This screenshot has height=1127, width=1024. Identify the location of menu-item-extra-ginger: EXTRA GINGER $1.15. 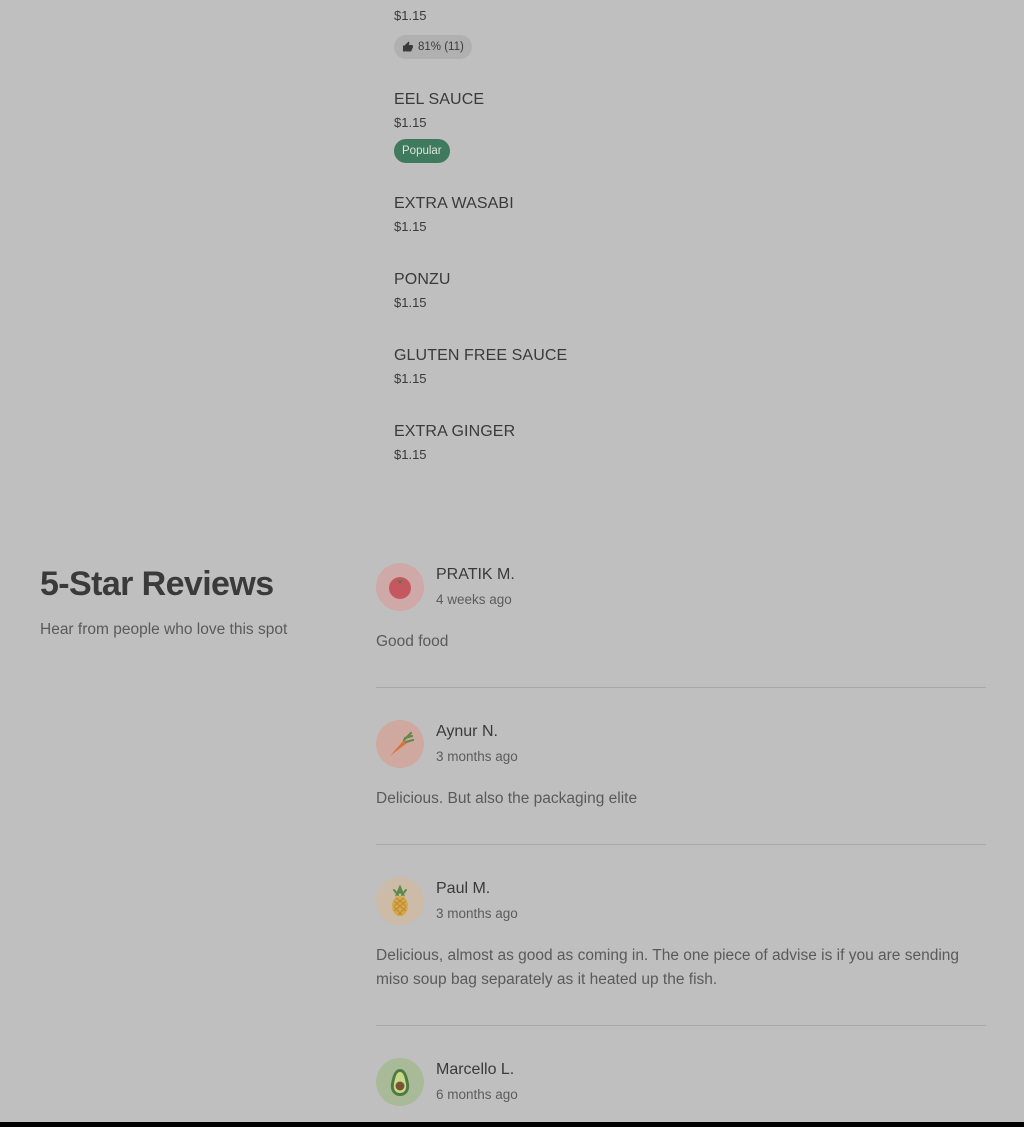
(694, 442).